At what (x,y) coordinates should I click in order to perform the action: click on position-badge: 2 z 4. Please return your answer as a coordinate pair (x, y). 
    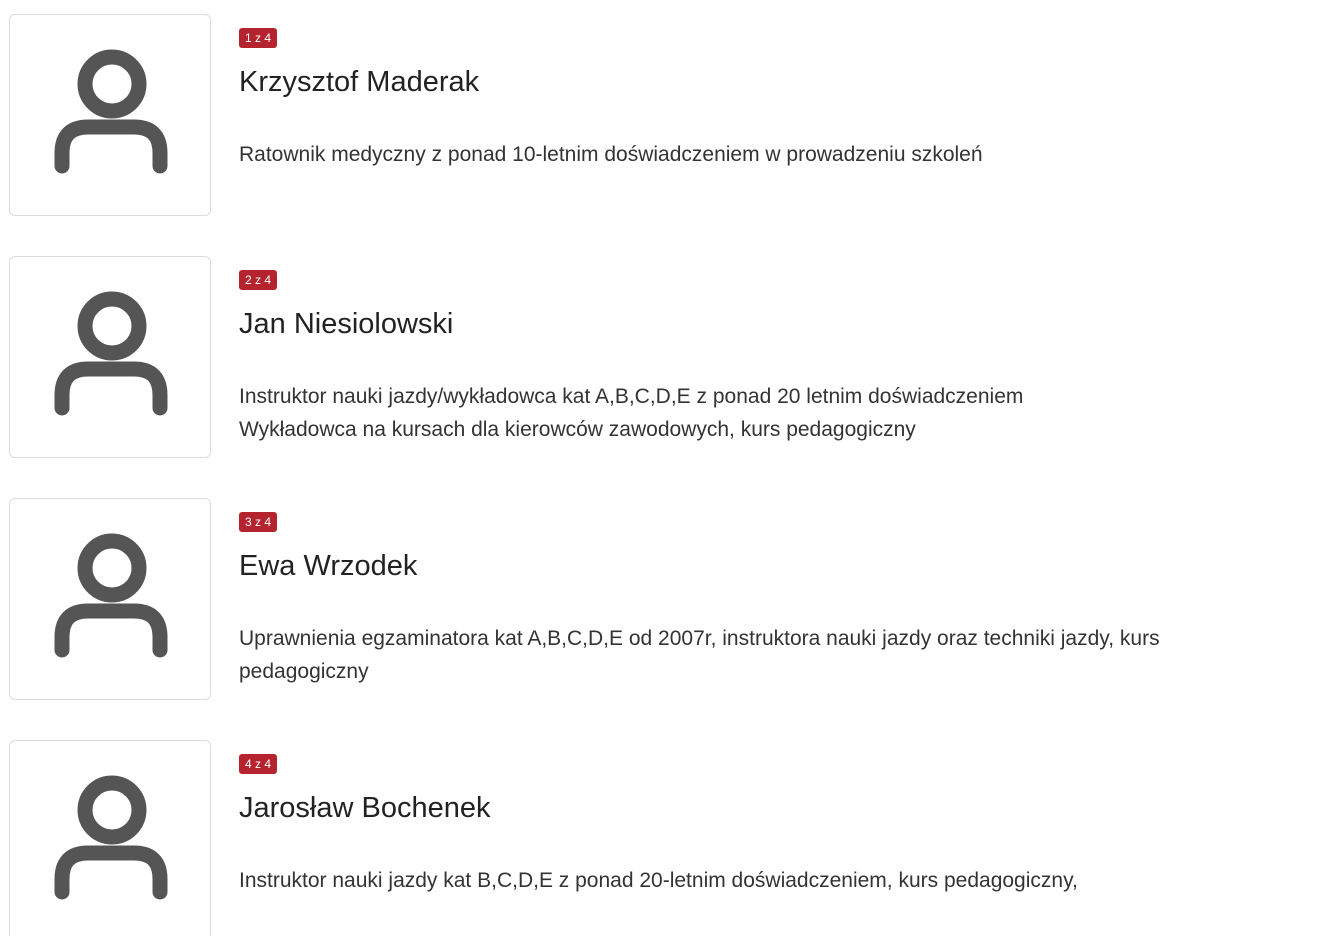
    Looking at the image, I should click on (258, 280).